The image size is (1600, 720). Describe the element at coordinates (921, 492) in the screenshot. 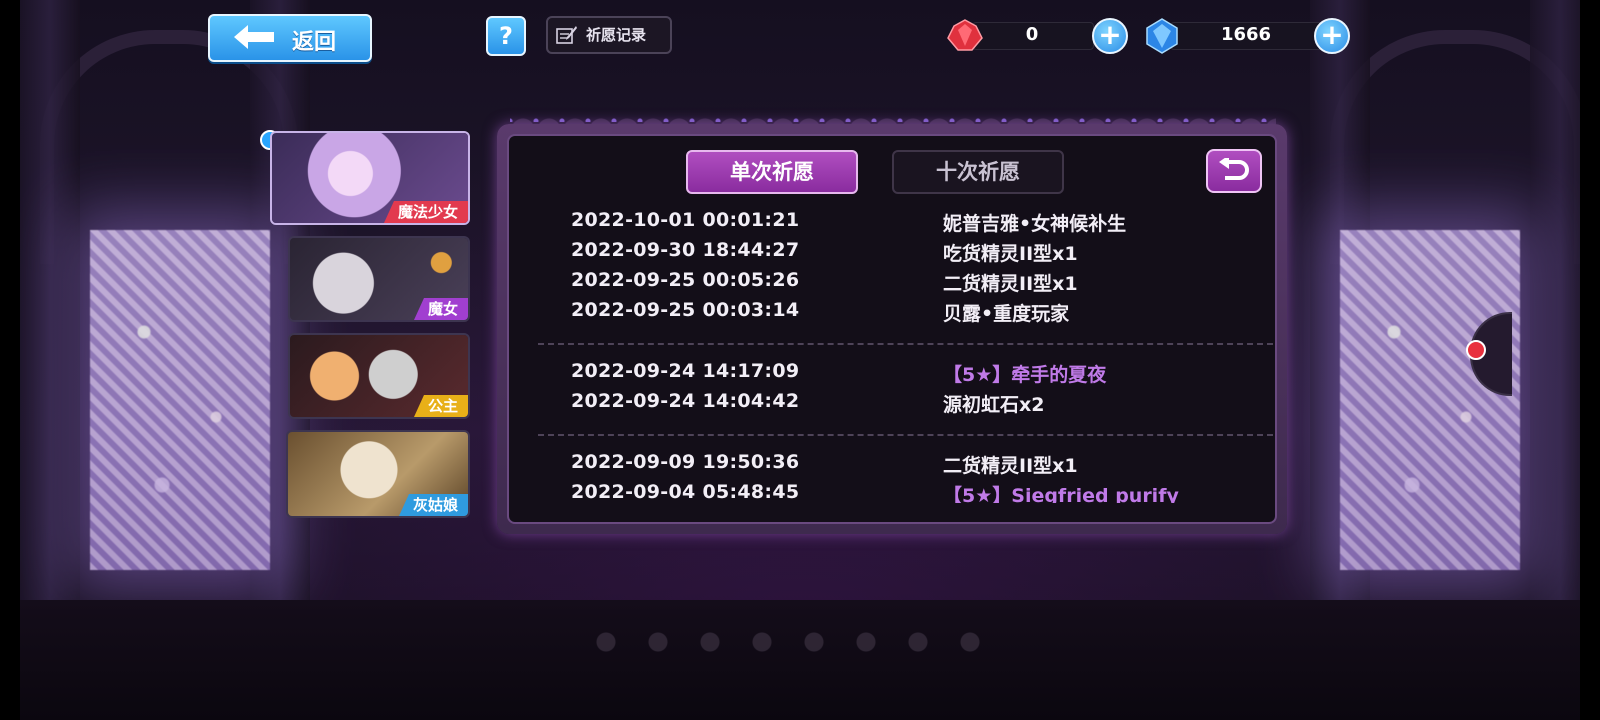

I see `record-row: 2022-09-04 05:48:45 【5★】Siegfried purify` at that location.